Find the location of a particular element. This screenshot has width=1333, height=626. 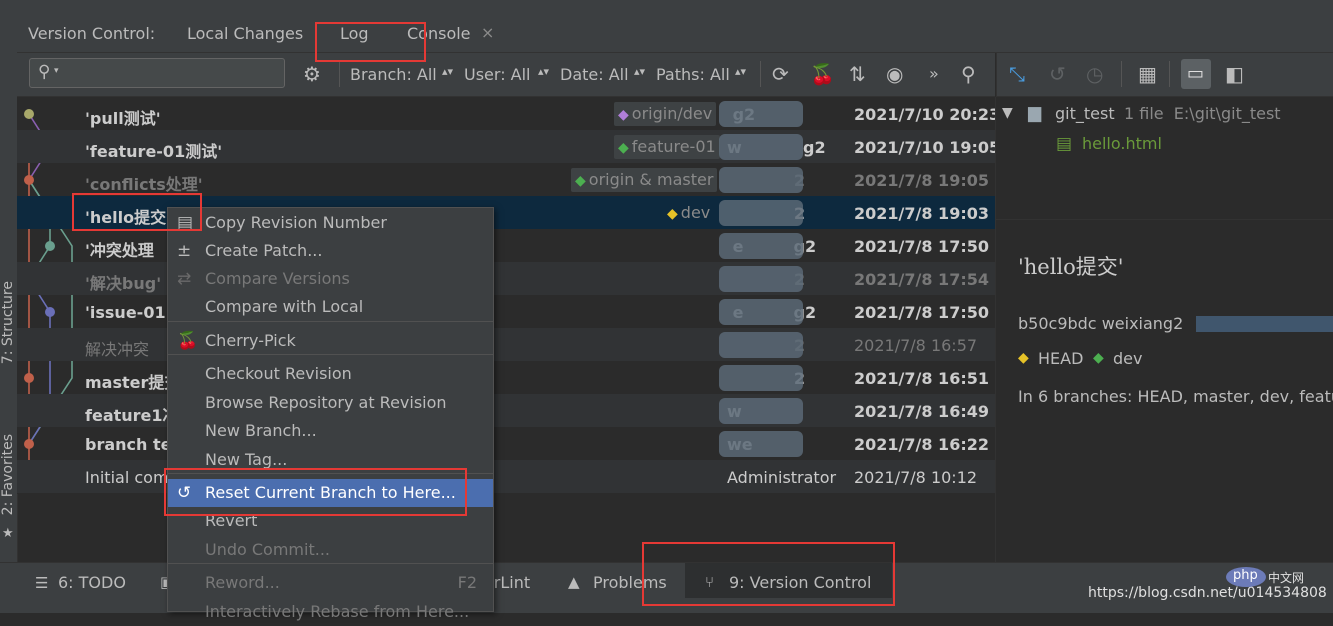

commit-row: master提交 22021/7/8 16:51 is located at coordinates (506, 377).